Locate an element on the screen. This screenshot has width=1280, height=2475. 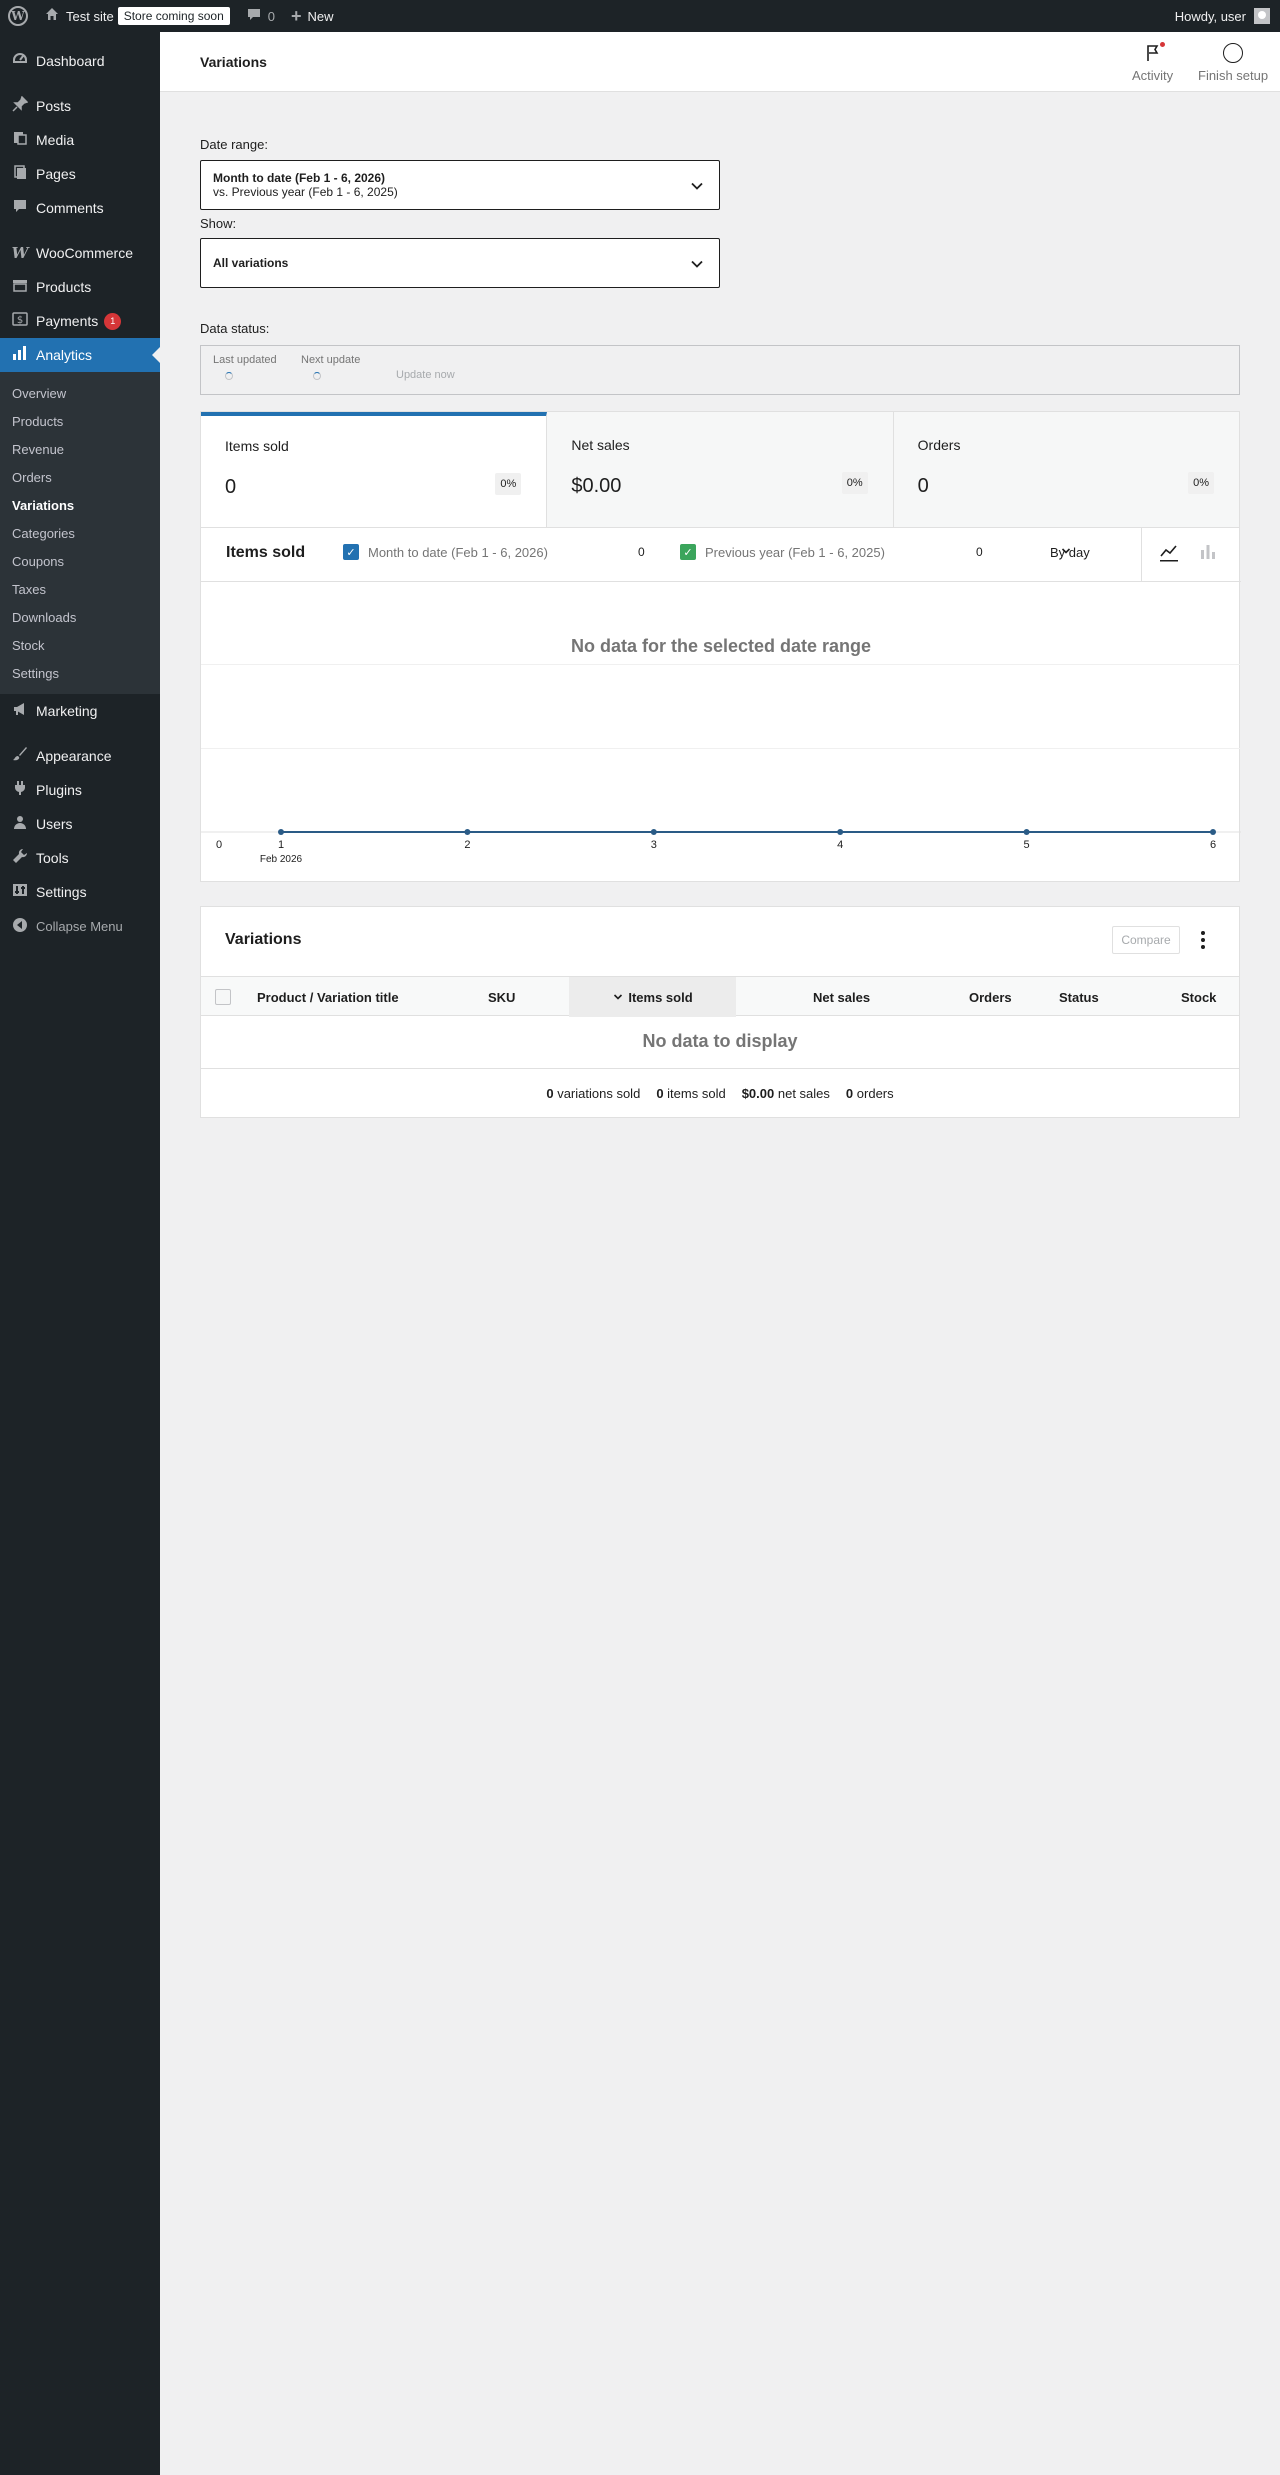
megaphone-icon is located at coordinates (20, 711).